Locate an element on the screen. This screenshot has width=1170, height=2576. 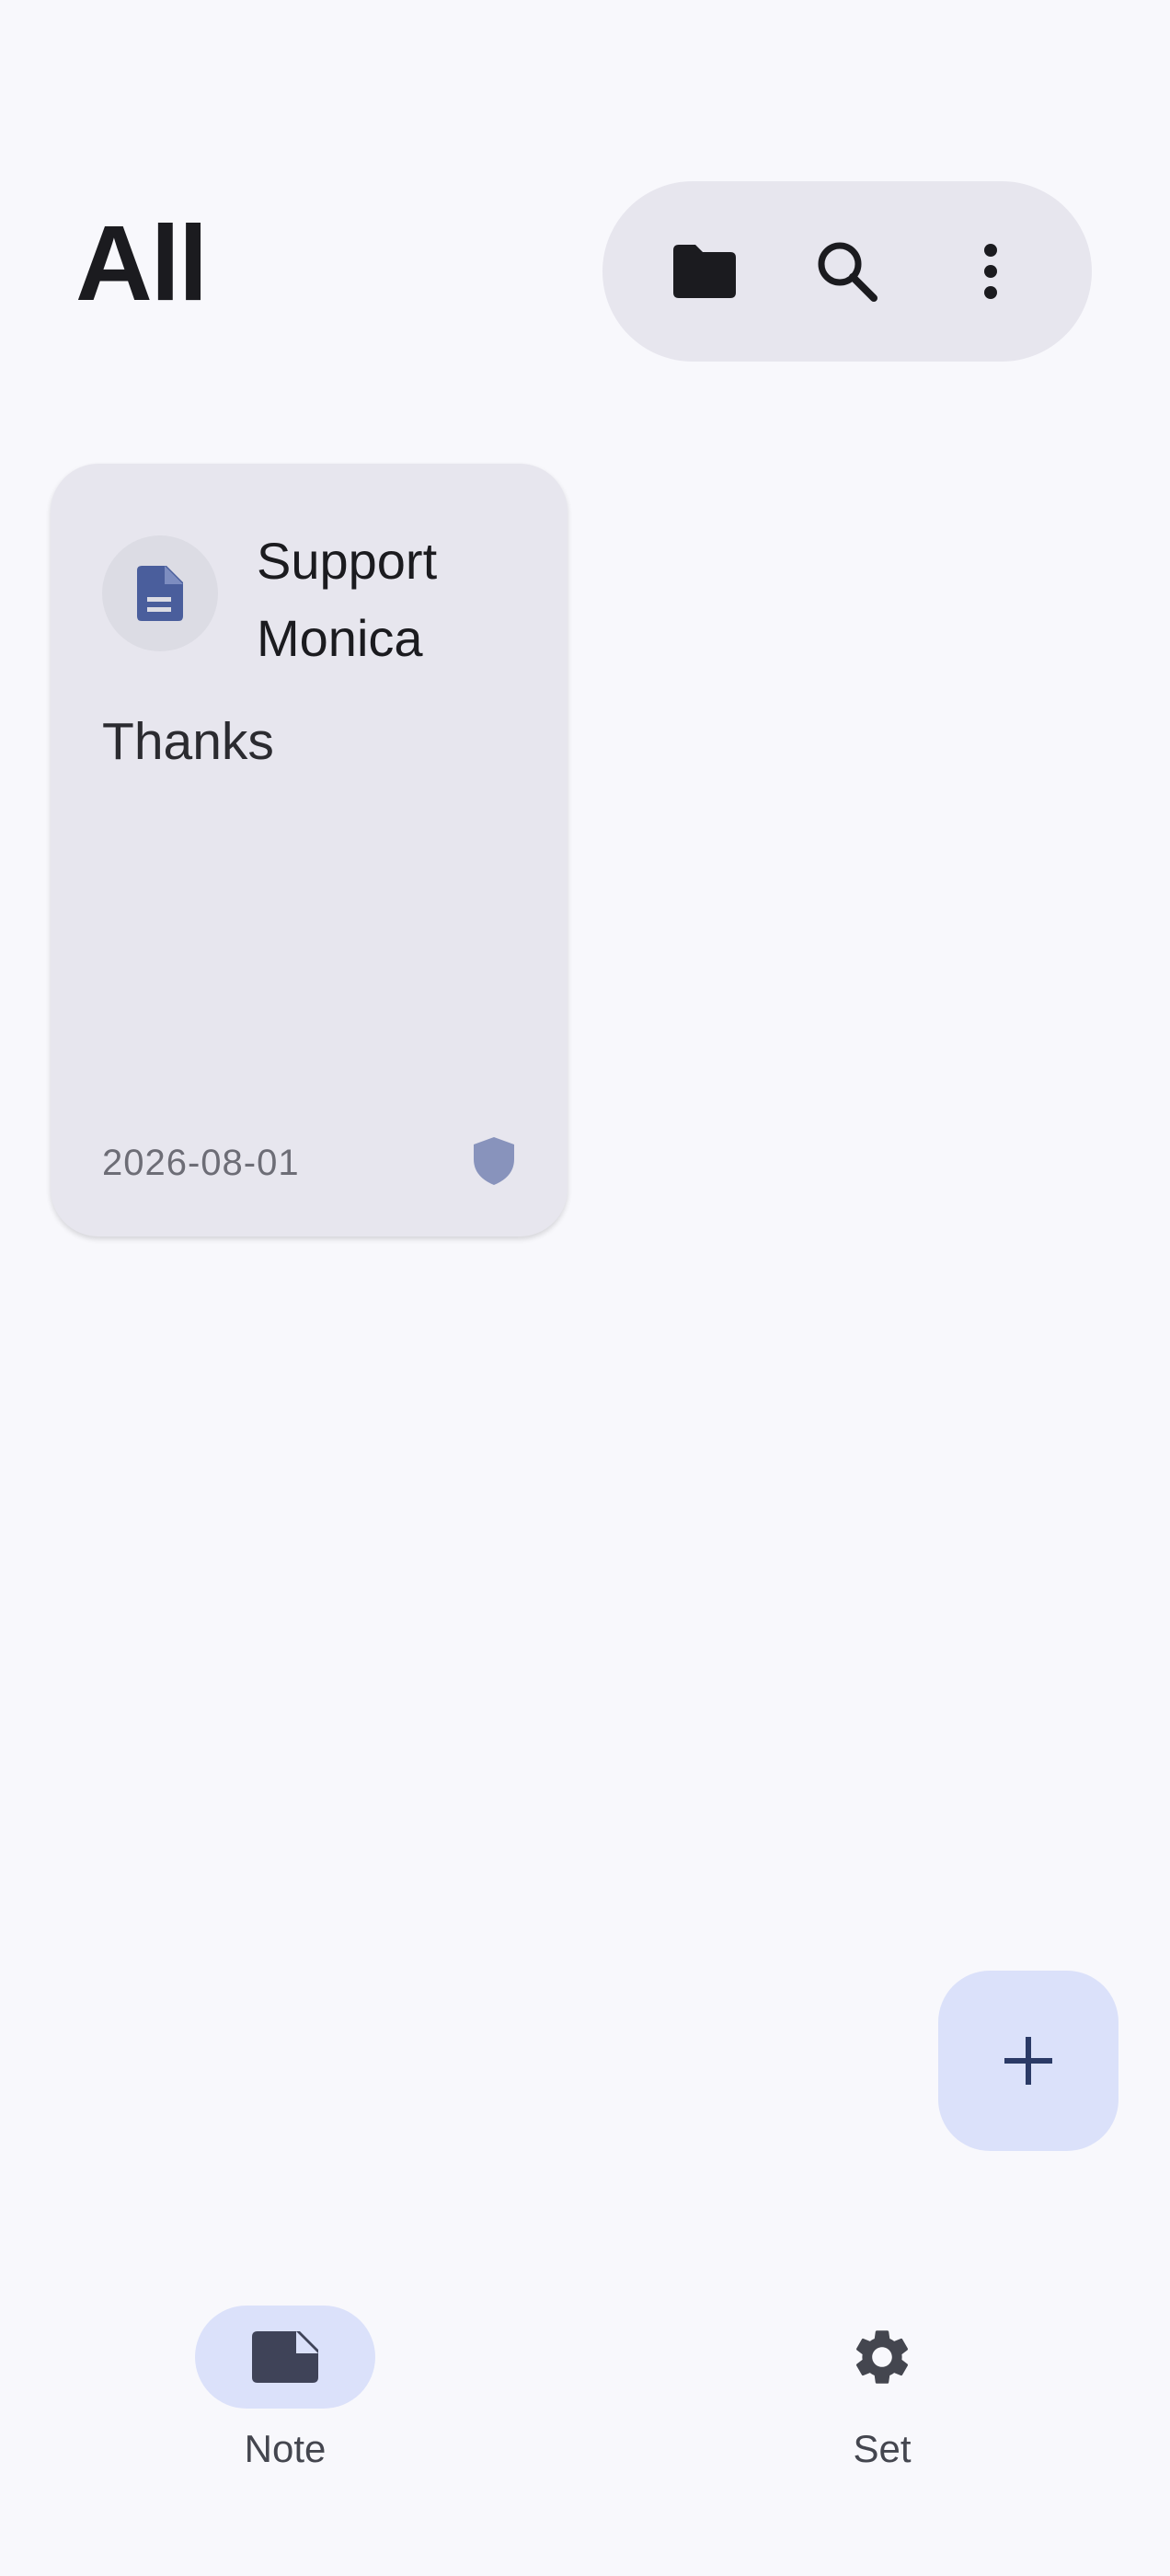
search-icon is located at coordinates (848, 272).